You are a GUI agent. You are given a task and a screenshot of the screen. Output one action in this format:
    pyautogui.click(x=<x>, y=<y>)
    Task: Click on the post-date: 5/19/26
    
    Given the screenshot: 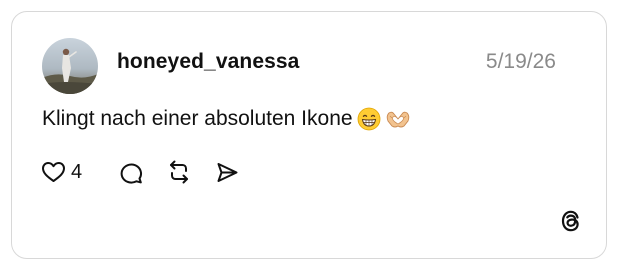 What is the action you would take?
    pyautogui.click(x=520, y=61)
    